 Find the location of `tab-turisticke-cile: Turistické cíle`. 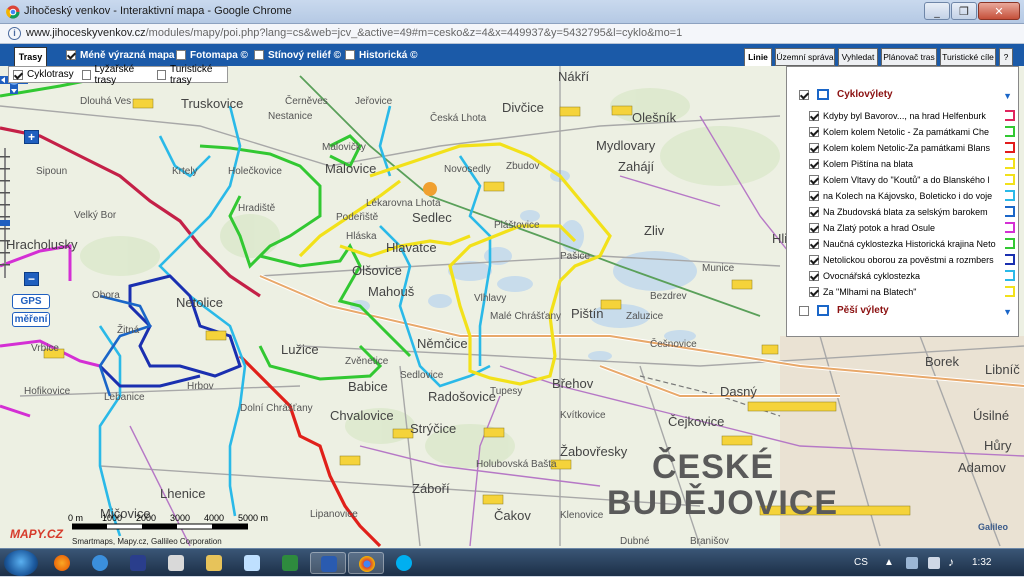

tab-turisticke-cile: Turistické cíle is located at coordinates (968, 57).